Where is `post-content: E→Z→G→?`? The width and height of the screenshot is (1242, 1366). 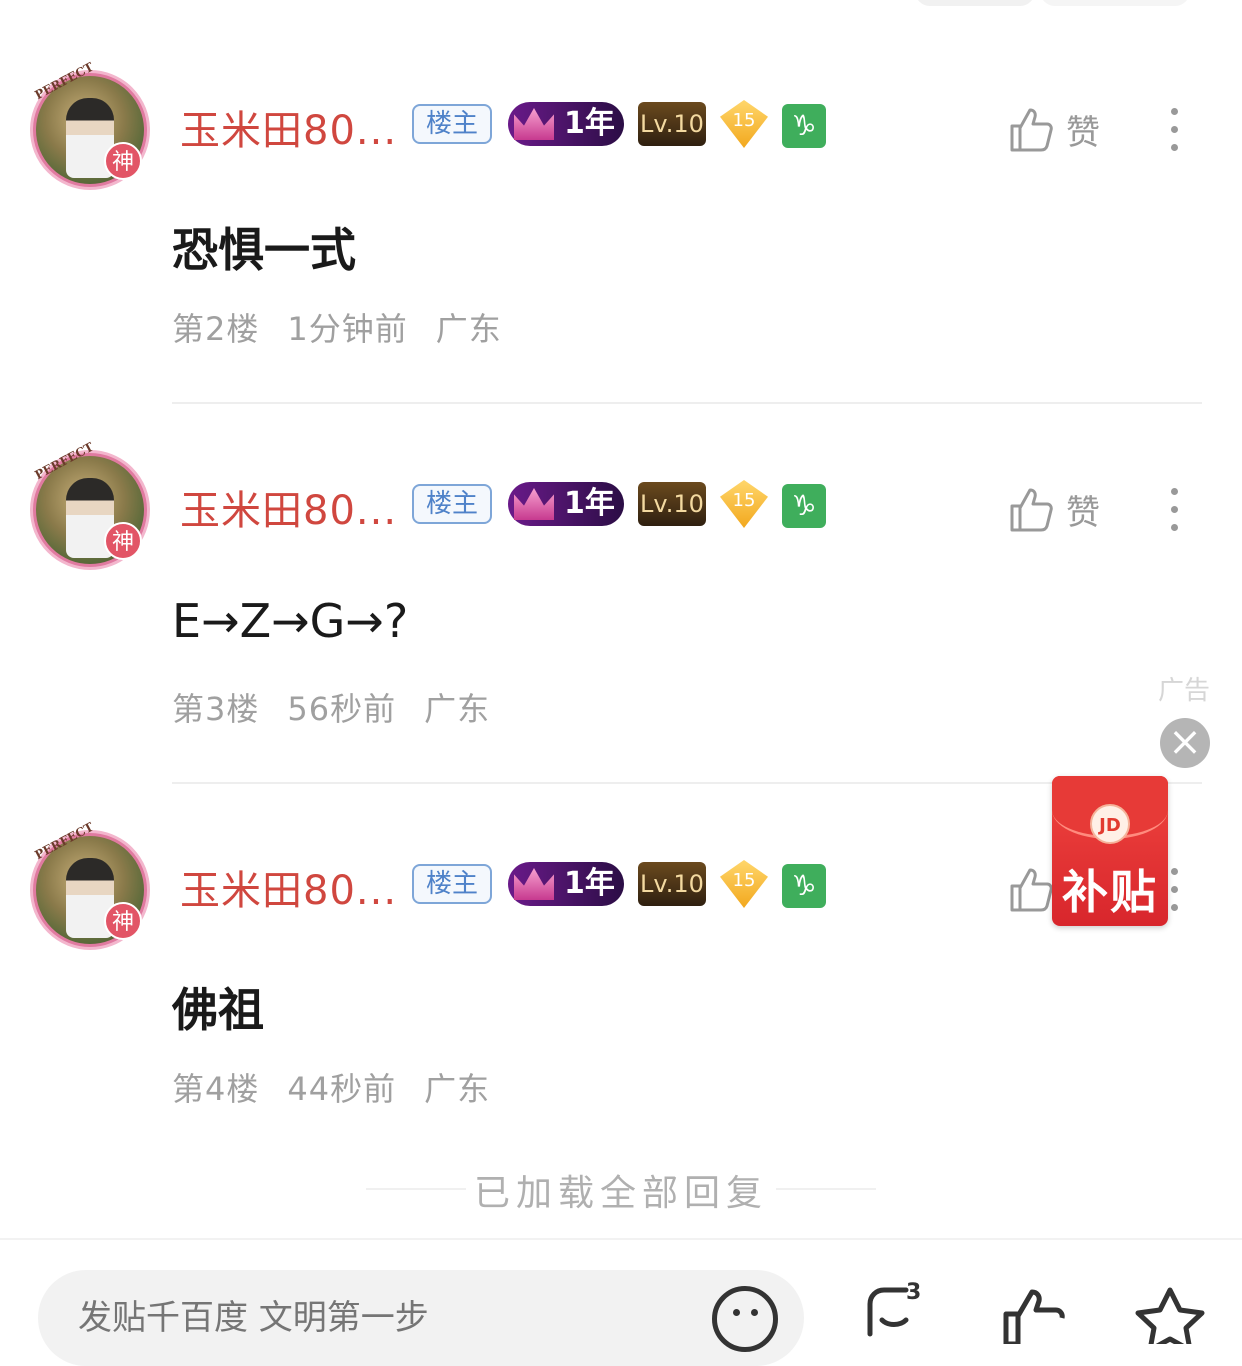 post-content: E→Z→G→? is located at coordinates (290, 621).